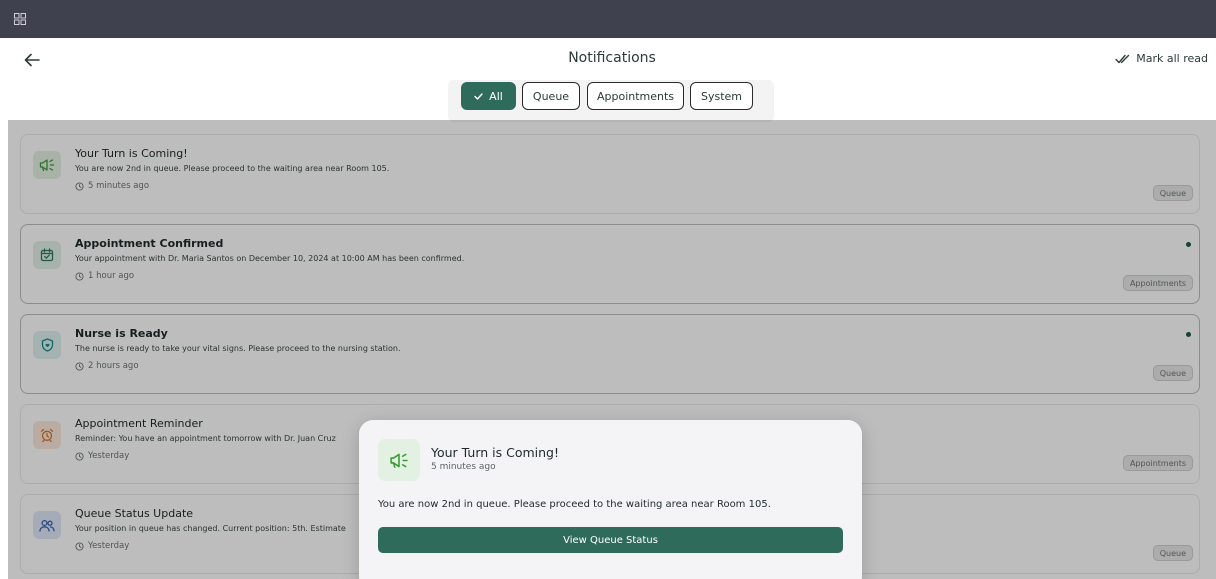  Describe the element at coordinates (608, 19) in the screenshot. I see `system-topbar` at that location.